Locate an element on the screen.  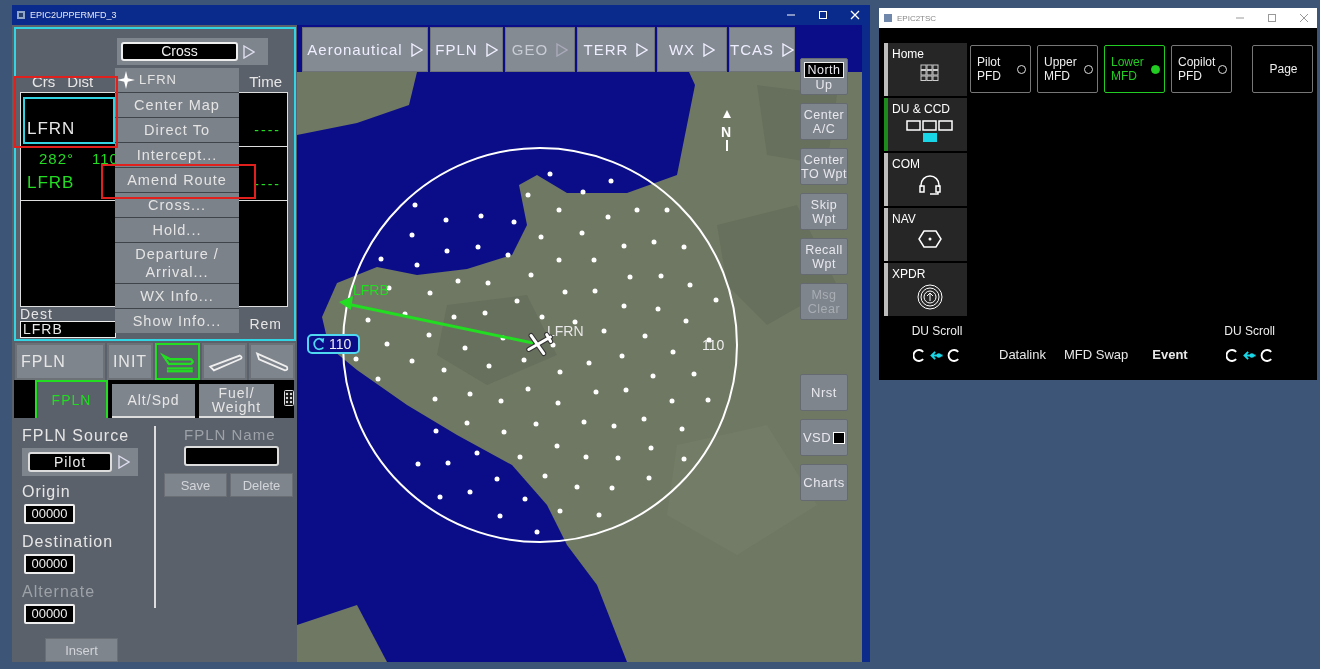
display-button: Upper MFD is located at coordinates (1067, 69).